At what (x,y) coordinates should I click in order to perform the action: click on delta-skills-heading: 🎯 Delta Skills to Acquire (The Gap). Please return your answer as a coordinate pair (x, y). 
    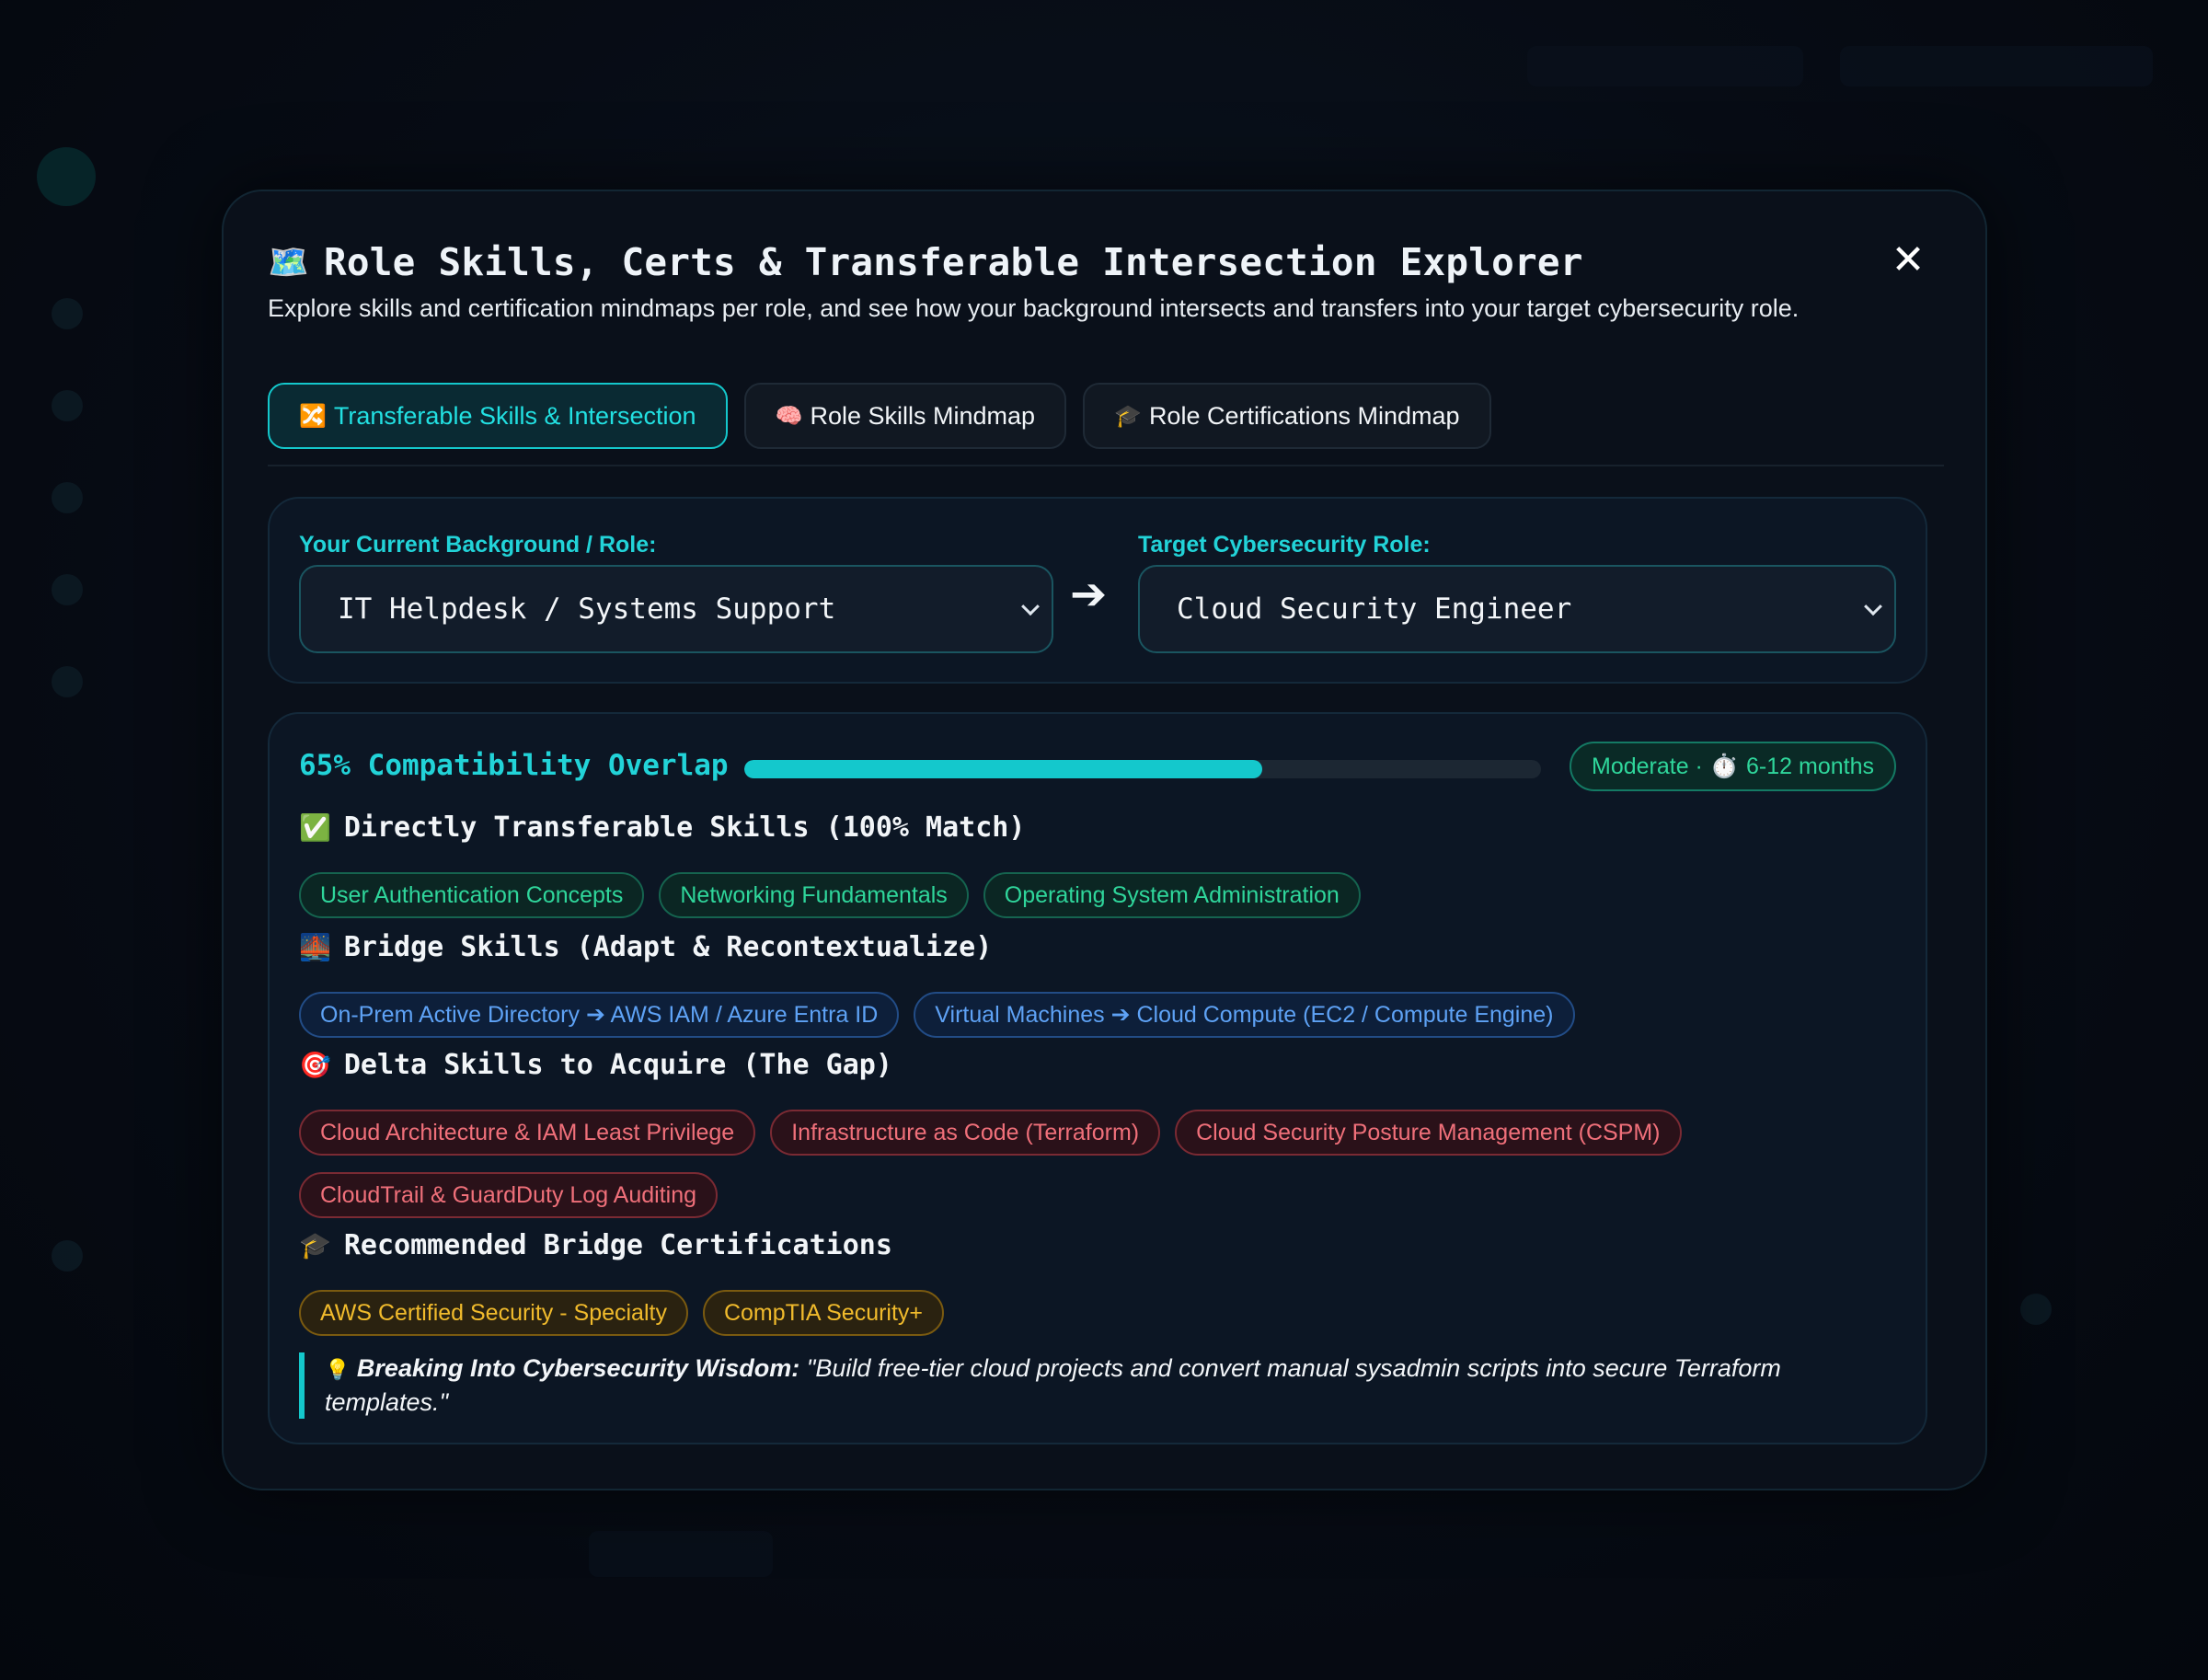
    Looking at the image, I should click on (595, 1065).